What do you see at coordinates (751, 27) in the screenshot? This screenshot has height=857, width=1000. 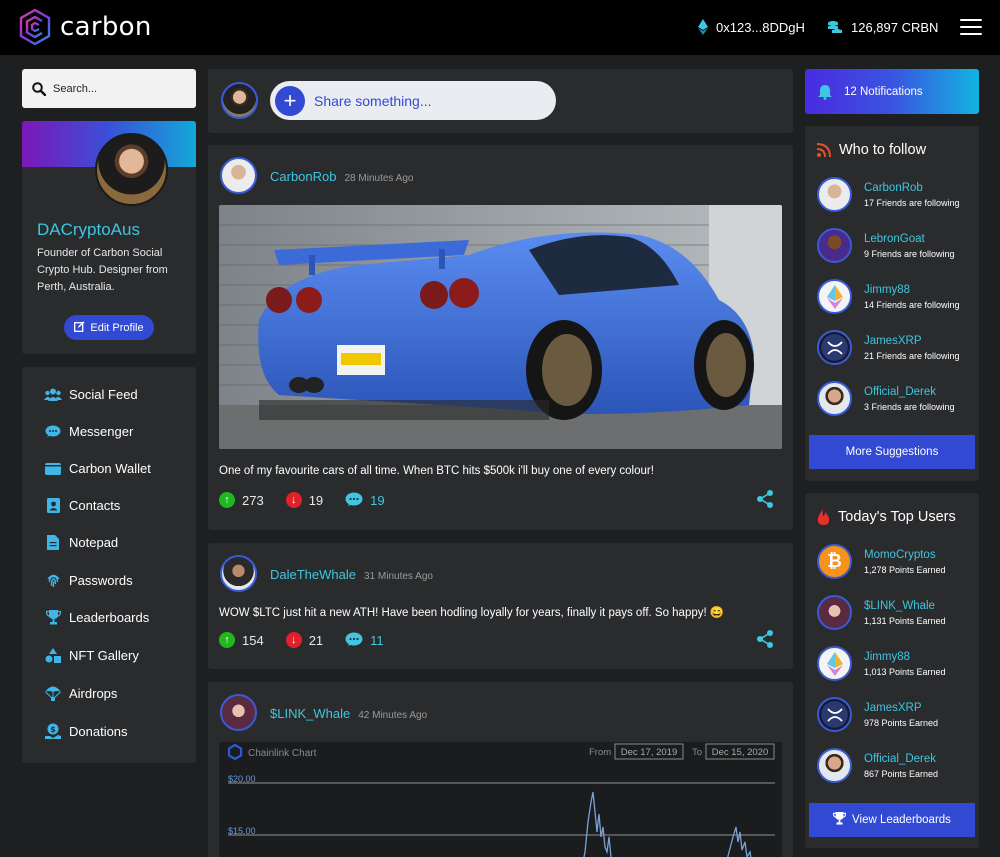 I see `wallet-address: 0x123...8DDgH` at bounding box center [751, 27].